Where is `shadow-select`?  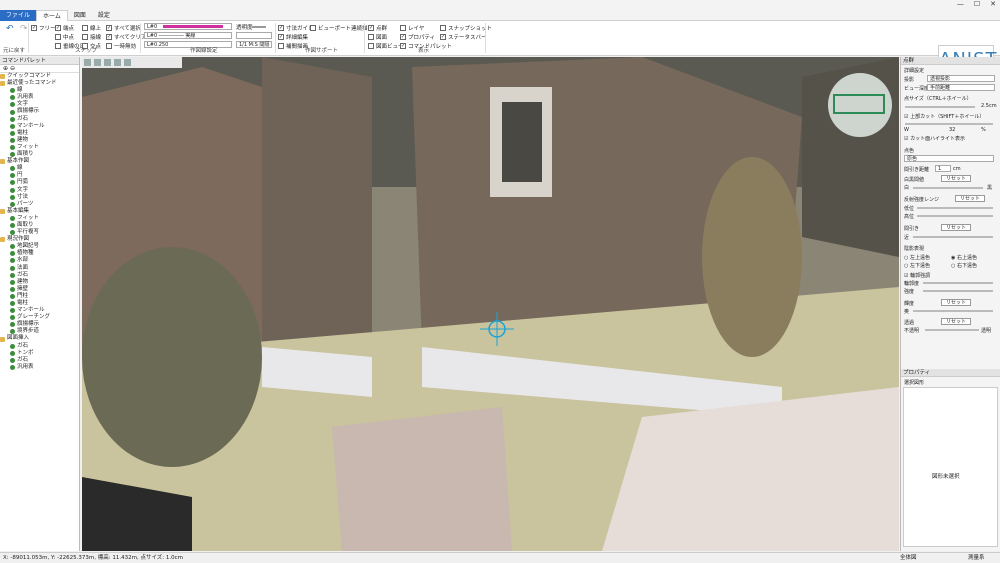 shadow-select is located at coordinates (254, 35).